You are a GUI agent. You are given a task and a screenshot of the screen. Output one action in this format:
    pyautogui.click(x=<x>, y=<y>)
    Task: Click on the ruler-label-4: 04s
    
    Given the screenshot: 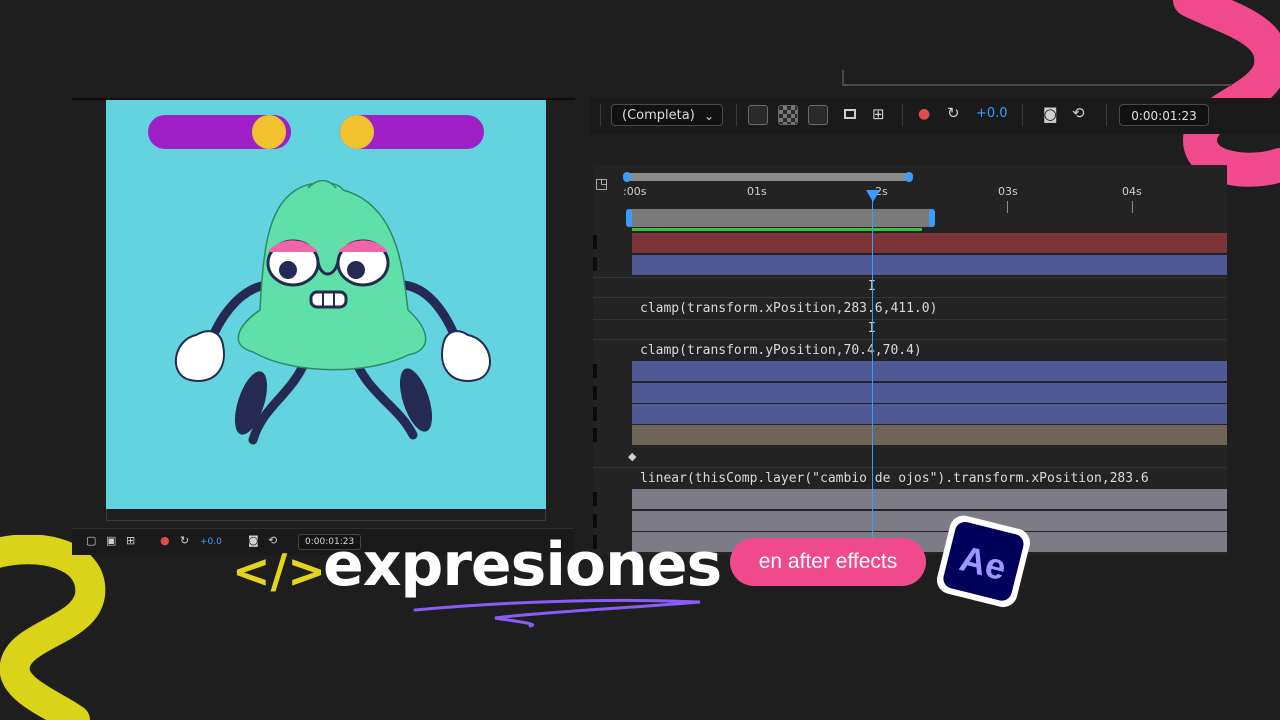 What is the action you would take?
    pyautogui.click(x=1132, y=191)
    